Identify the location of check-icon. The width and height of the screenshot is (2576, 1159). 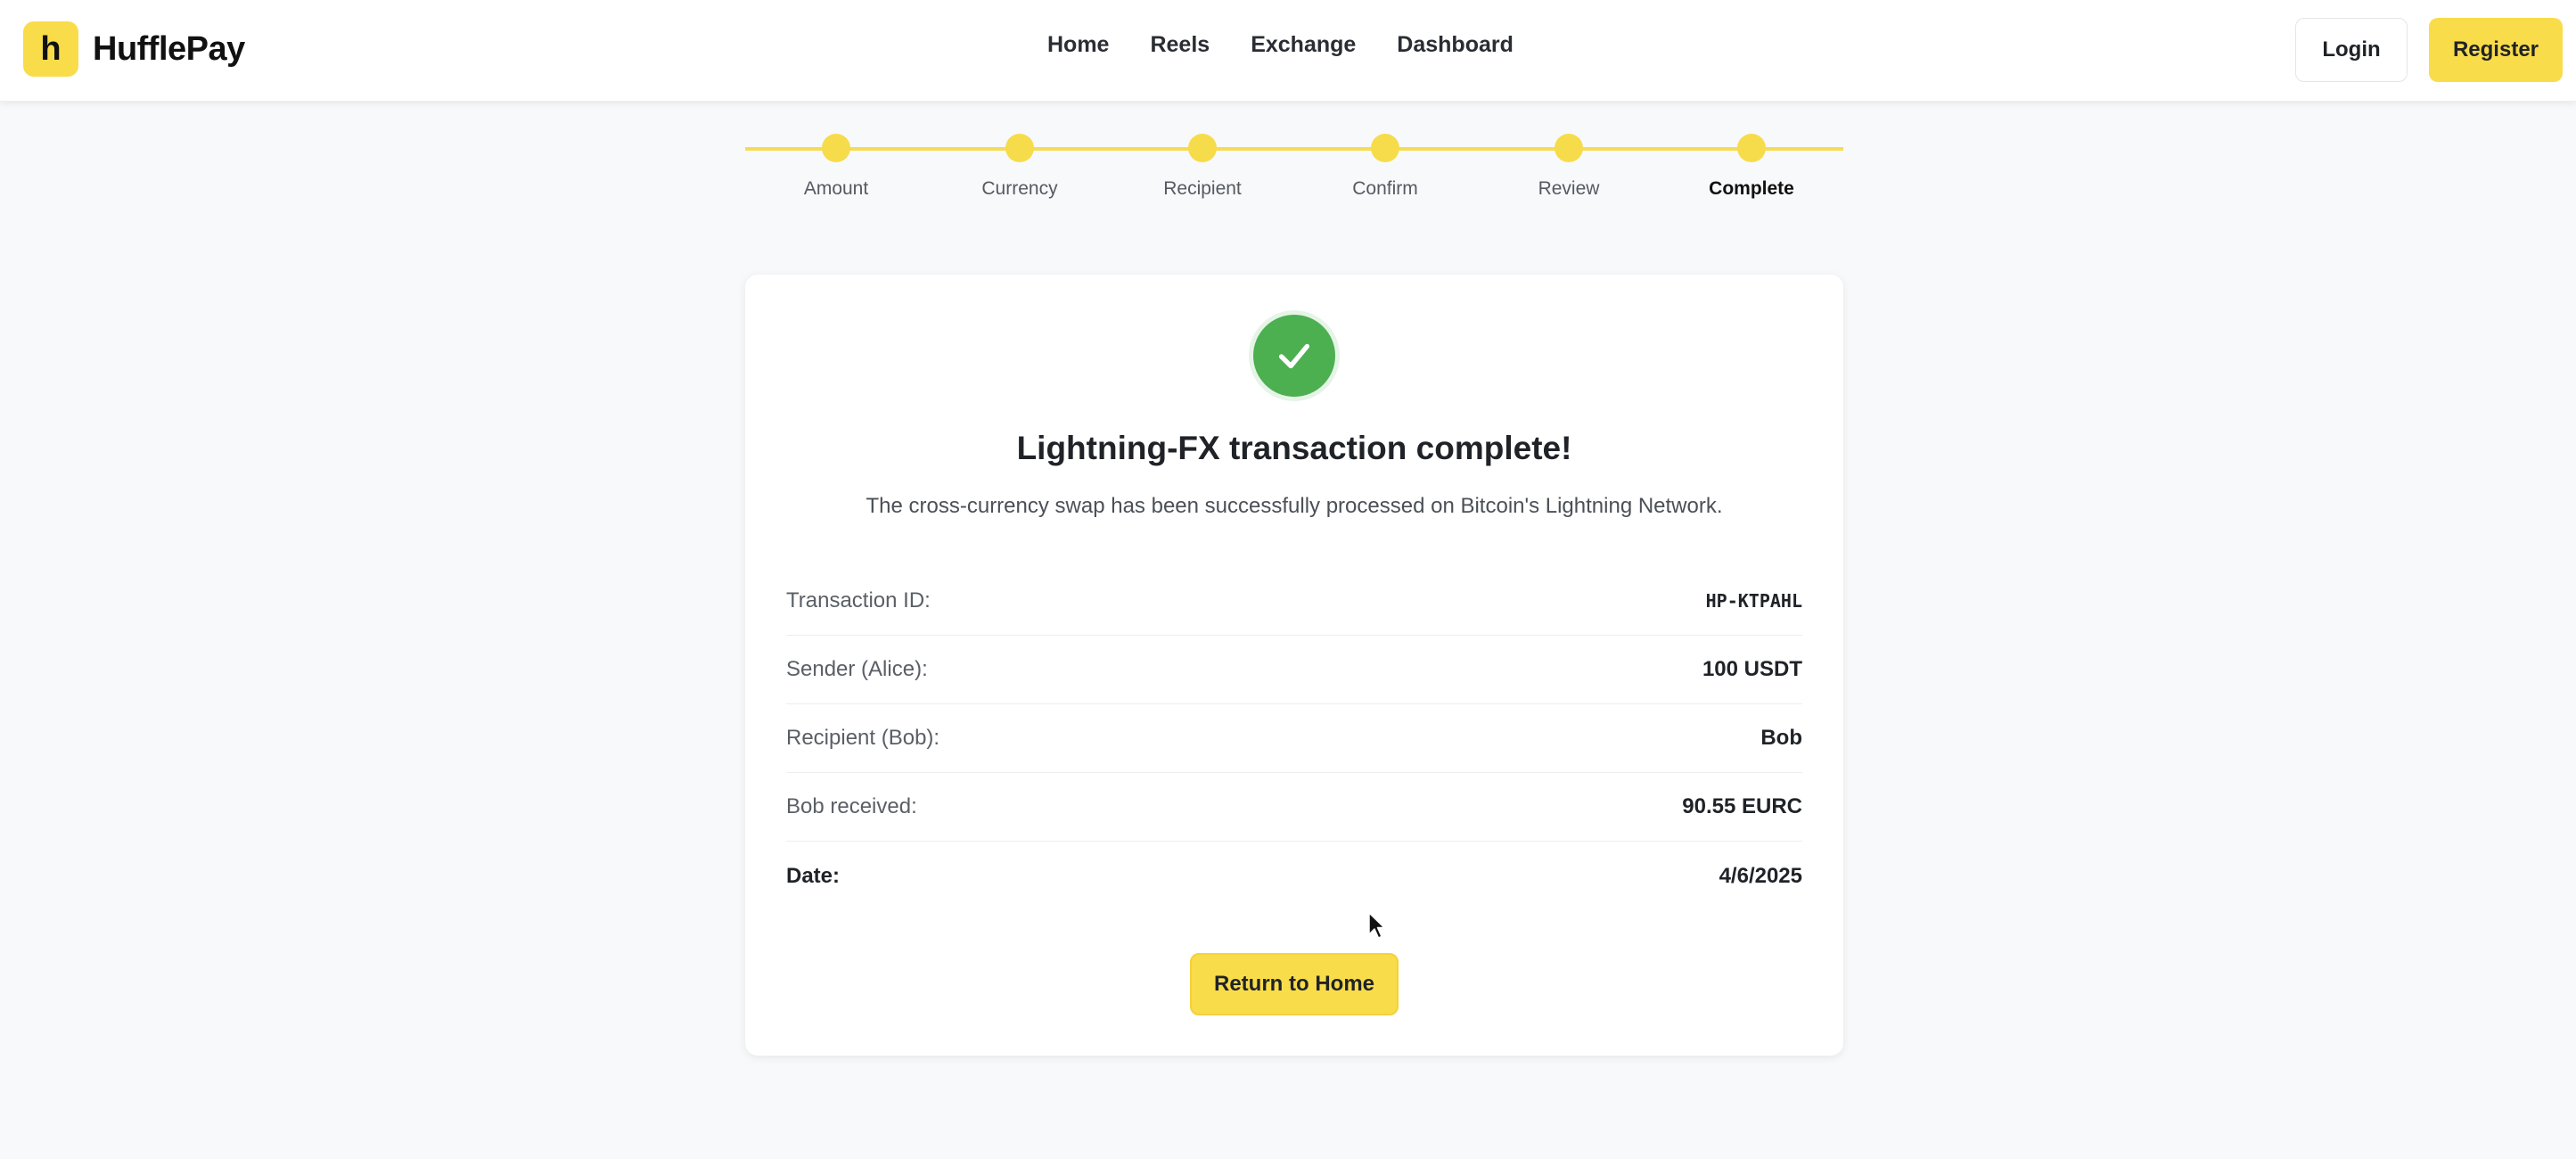
(1294, 356).